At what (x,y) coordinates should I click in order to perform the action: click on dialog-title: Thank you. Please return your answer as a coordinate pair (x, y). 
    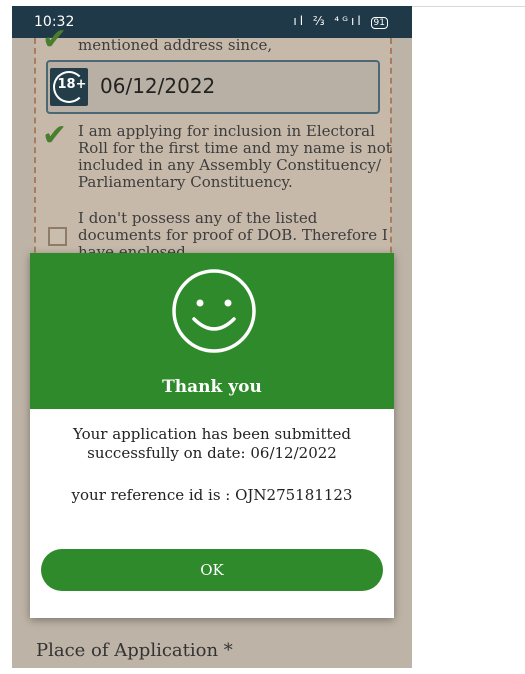
    Looking at the image, I should click on (212, 387).